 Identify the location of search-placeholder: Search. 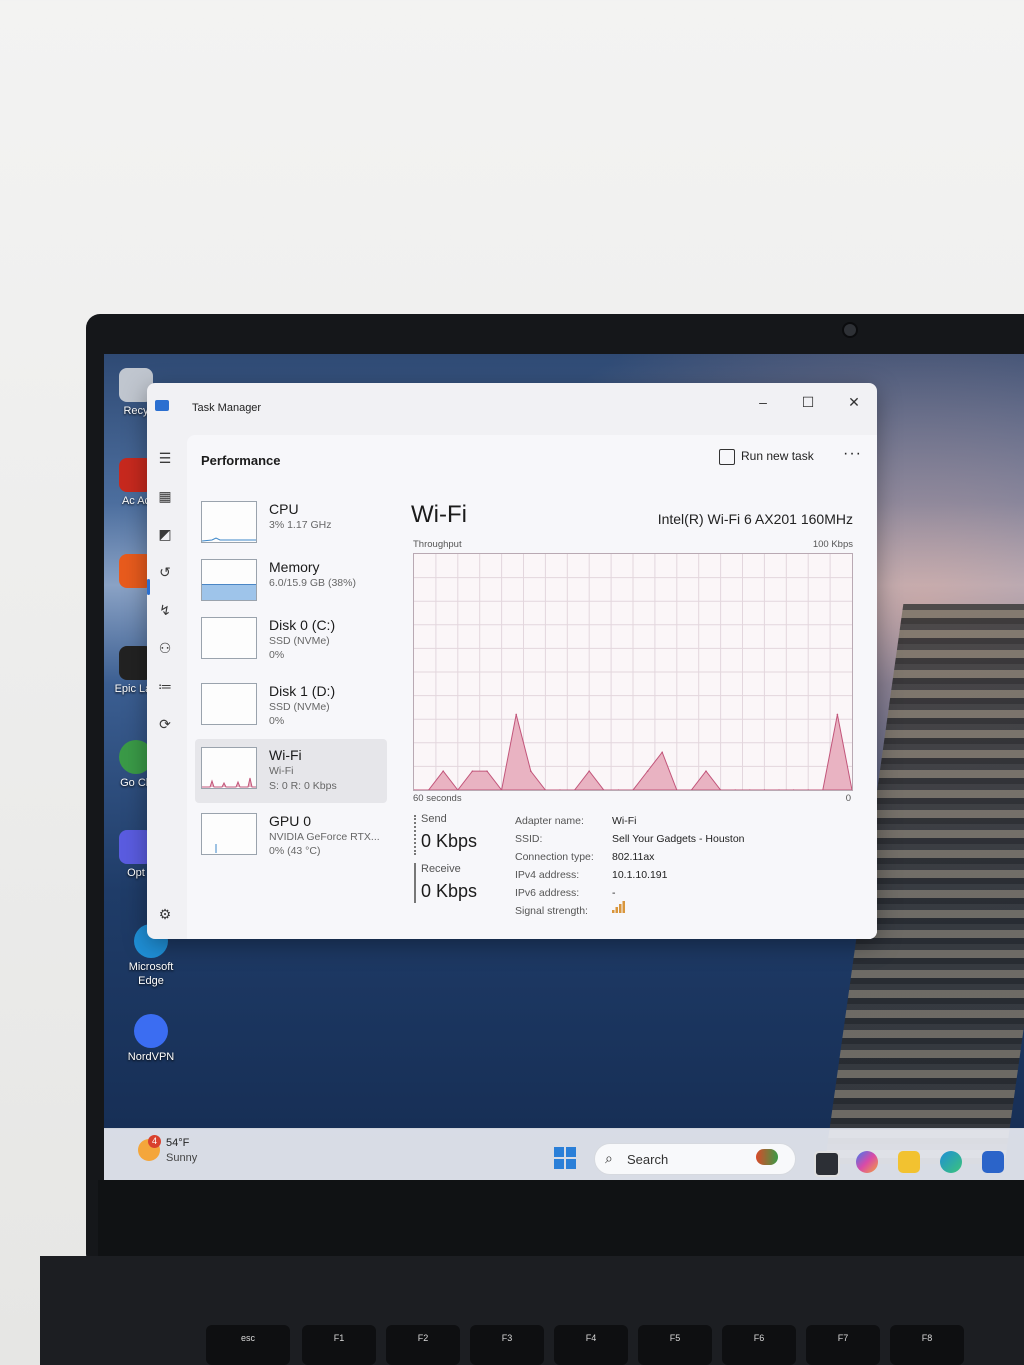
(648, 1159).